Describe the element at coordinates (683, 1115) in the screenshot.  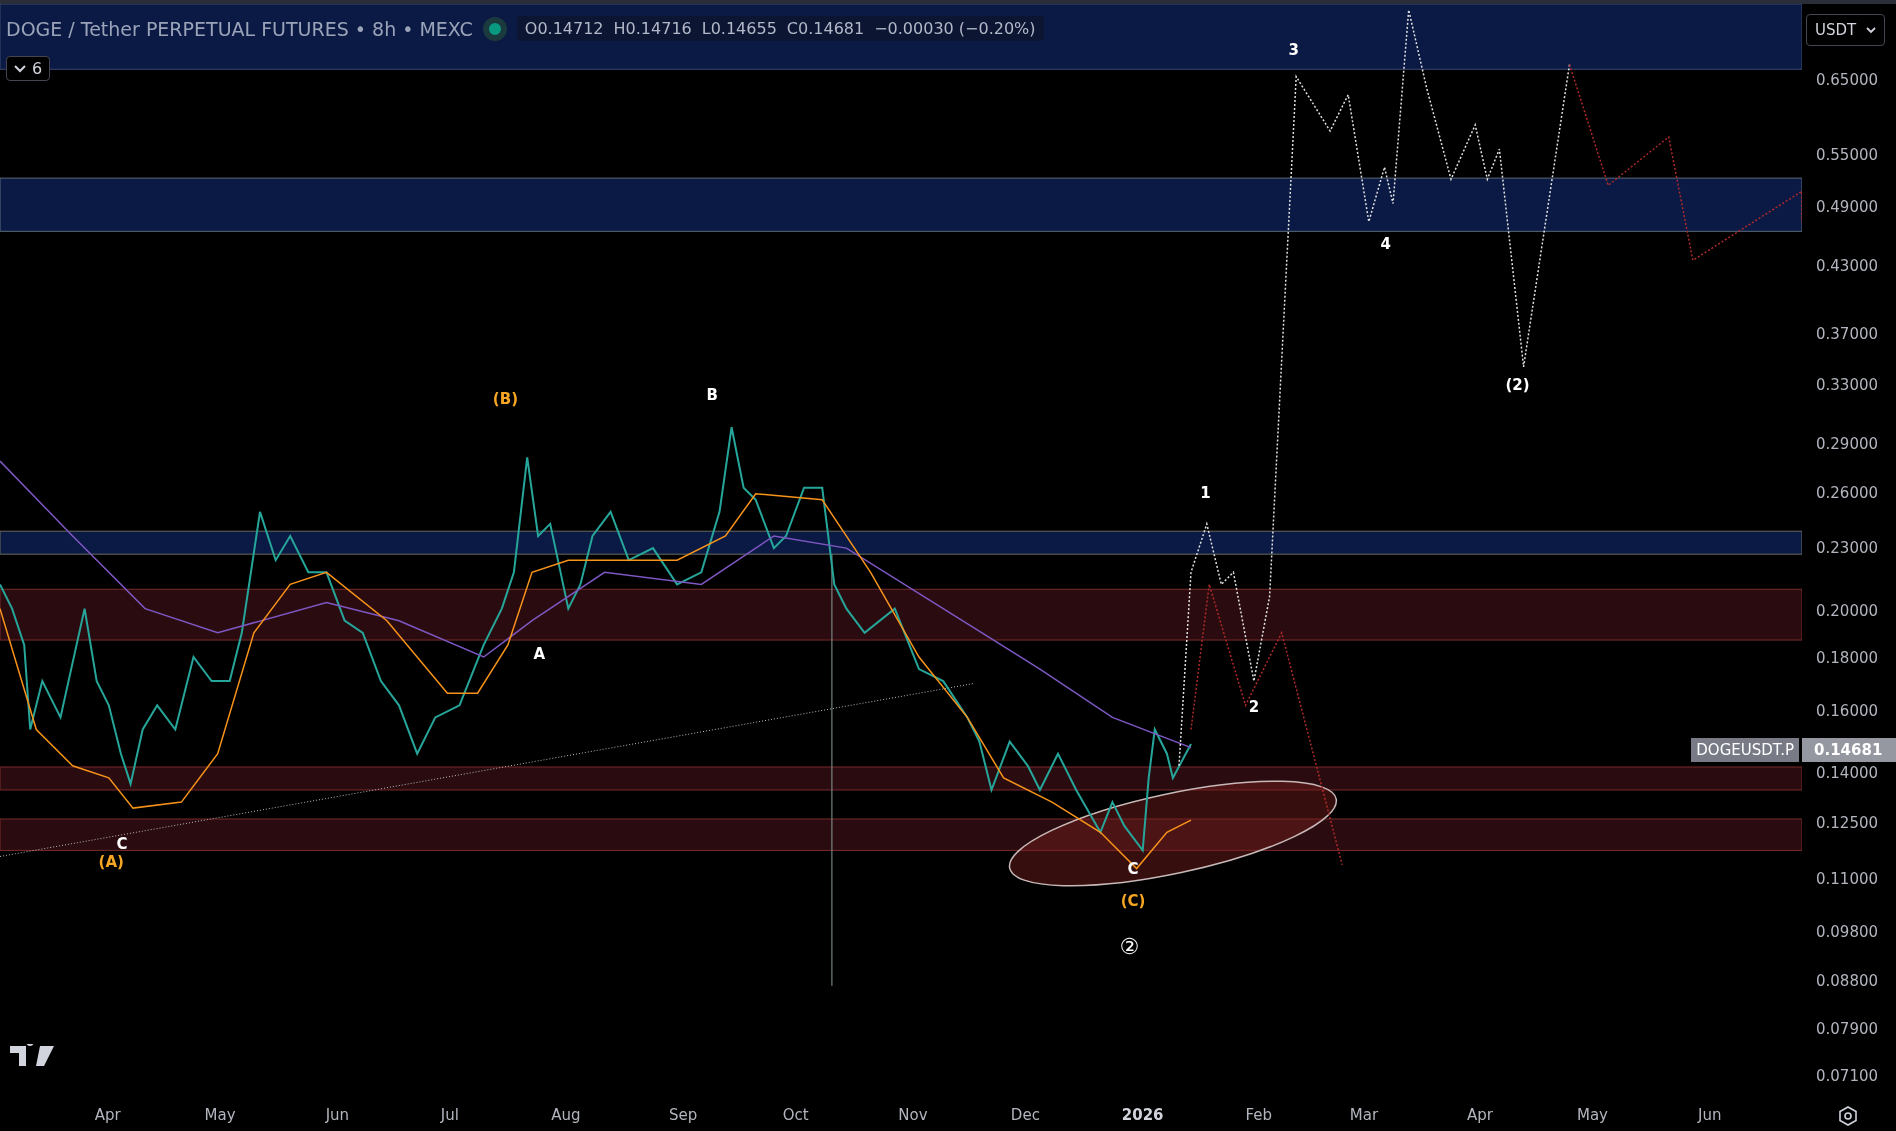
I see `time-label: Sep` at that location.